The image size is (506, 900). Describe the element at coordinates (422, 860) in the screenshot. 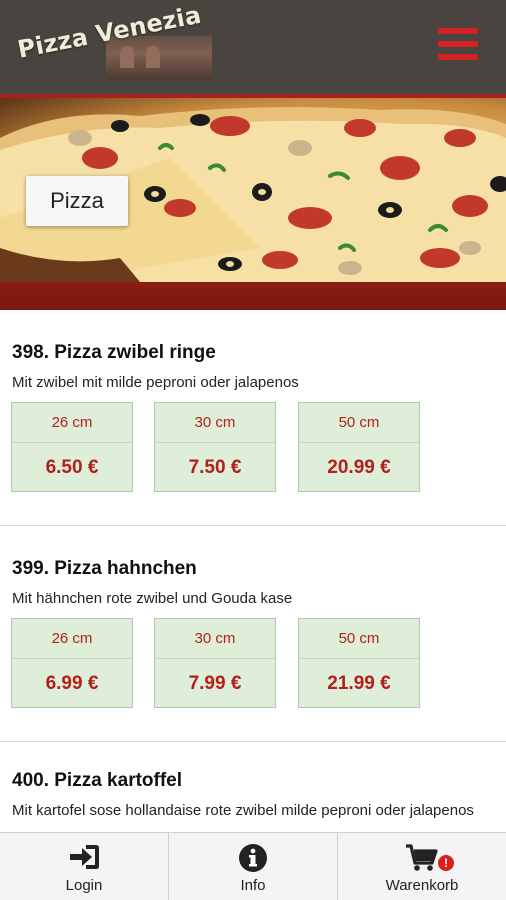

I see `shopping-cart-icon` at that location.